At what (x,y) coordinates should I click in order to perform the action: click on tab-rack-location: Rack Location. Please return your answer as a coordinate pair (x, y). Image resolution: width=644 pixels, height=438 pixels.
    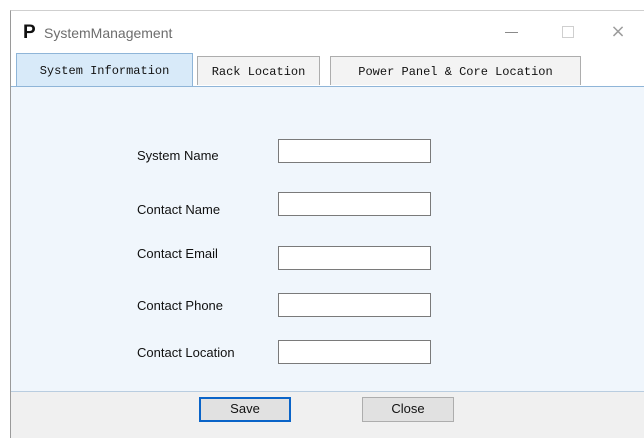
    Looking at the image, I should click on (258, 70).